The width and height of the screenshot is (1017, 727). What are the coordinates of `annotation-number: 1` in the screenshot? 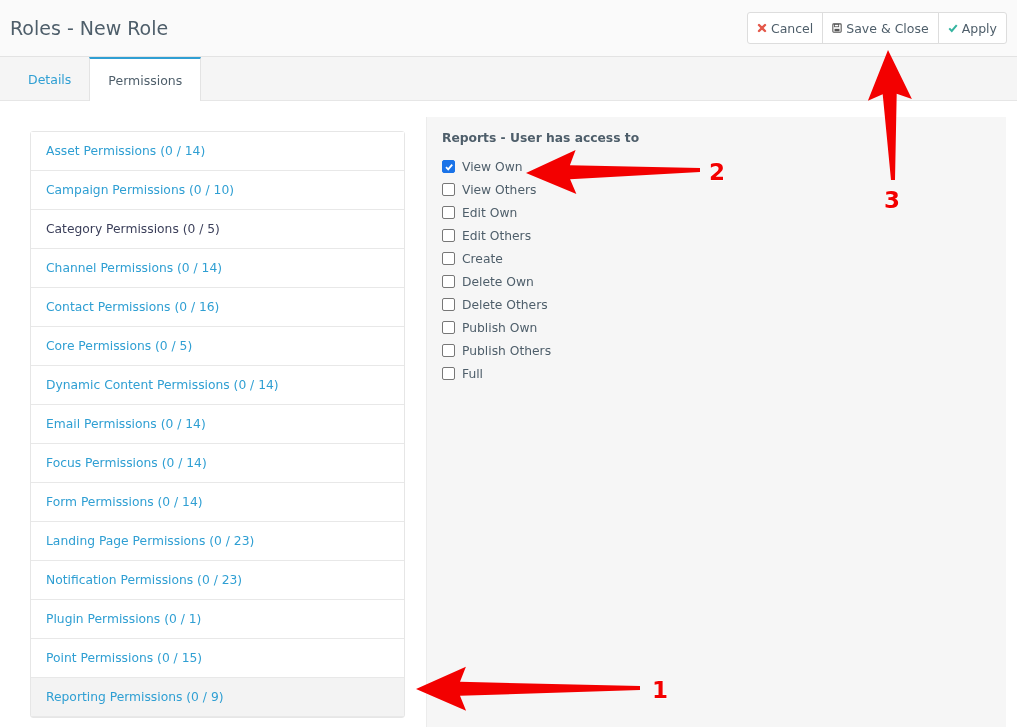 It's located at (660, 690).